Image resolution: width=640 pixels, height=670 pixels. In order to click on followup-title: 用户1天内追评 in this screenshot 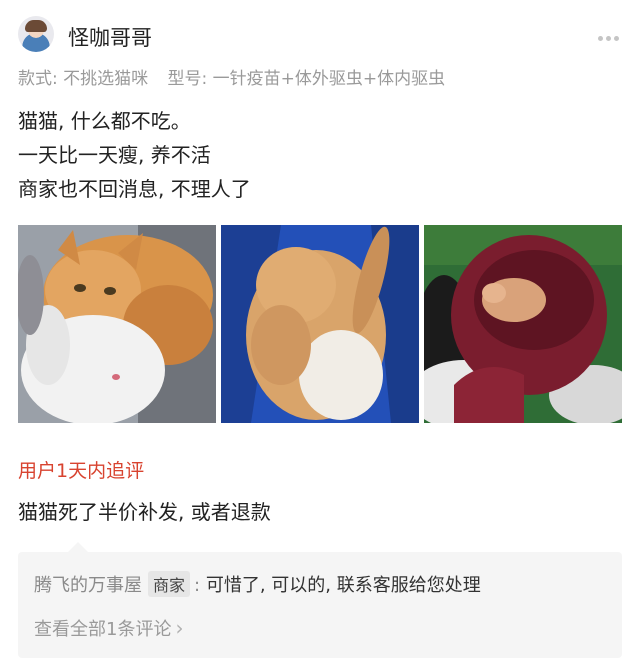, I will do `click(81, 471)`.